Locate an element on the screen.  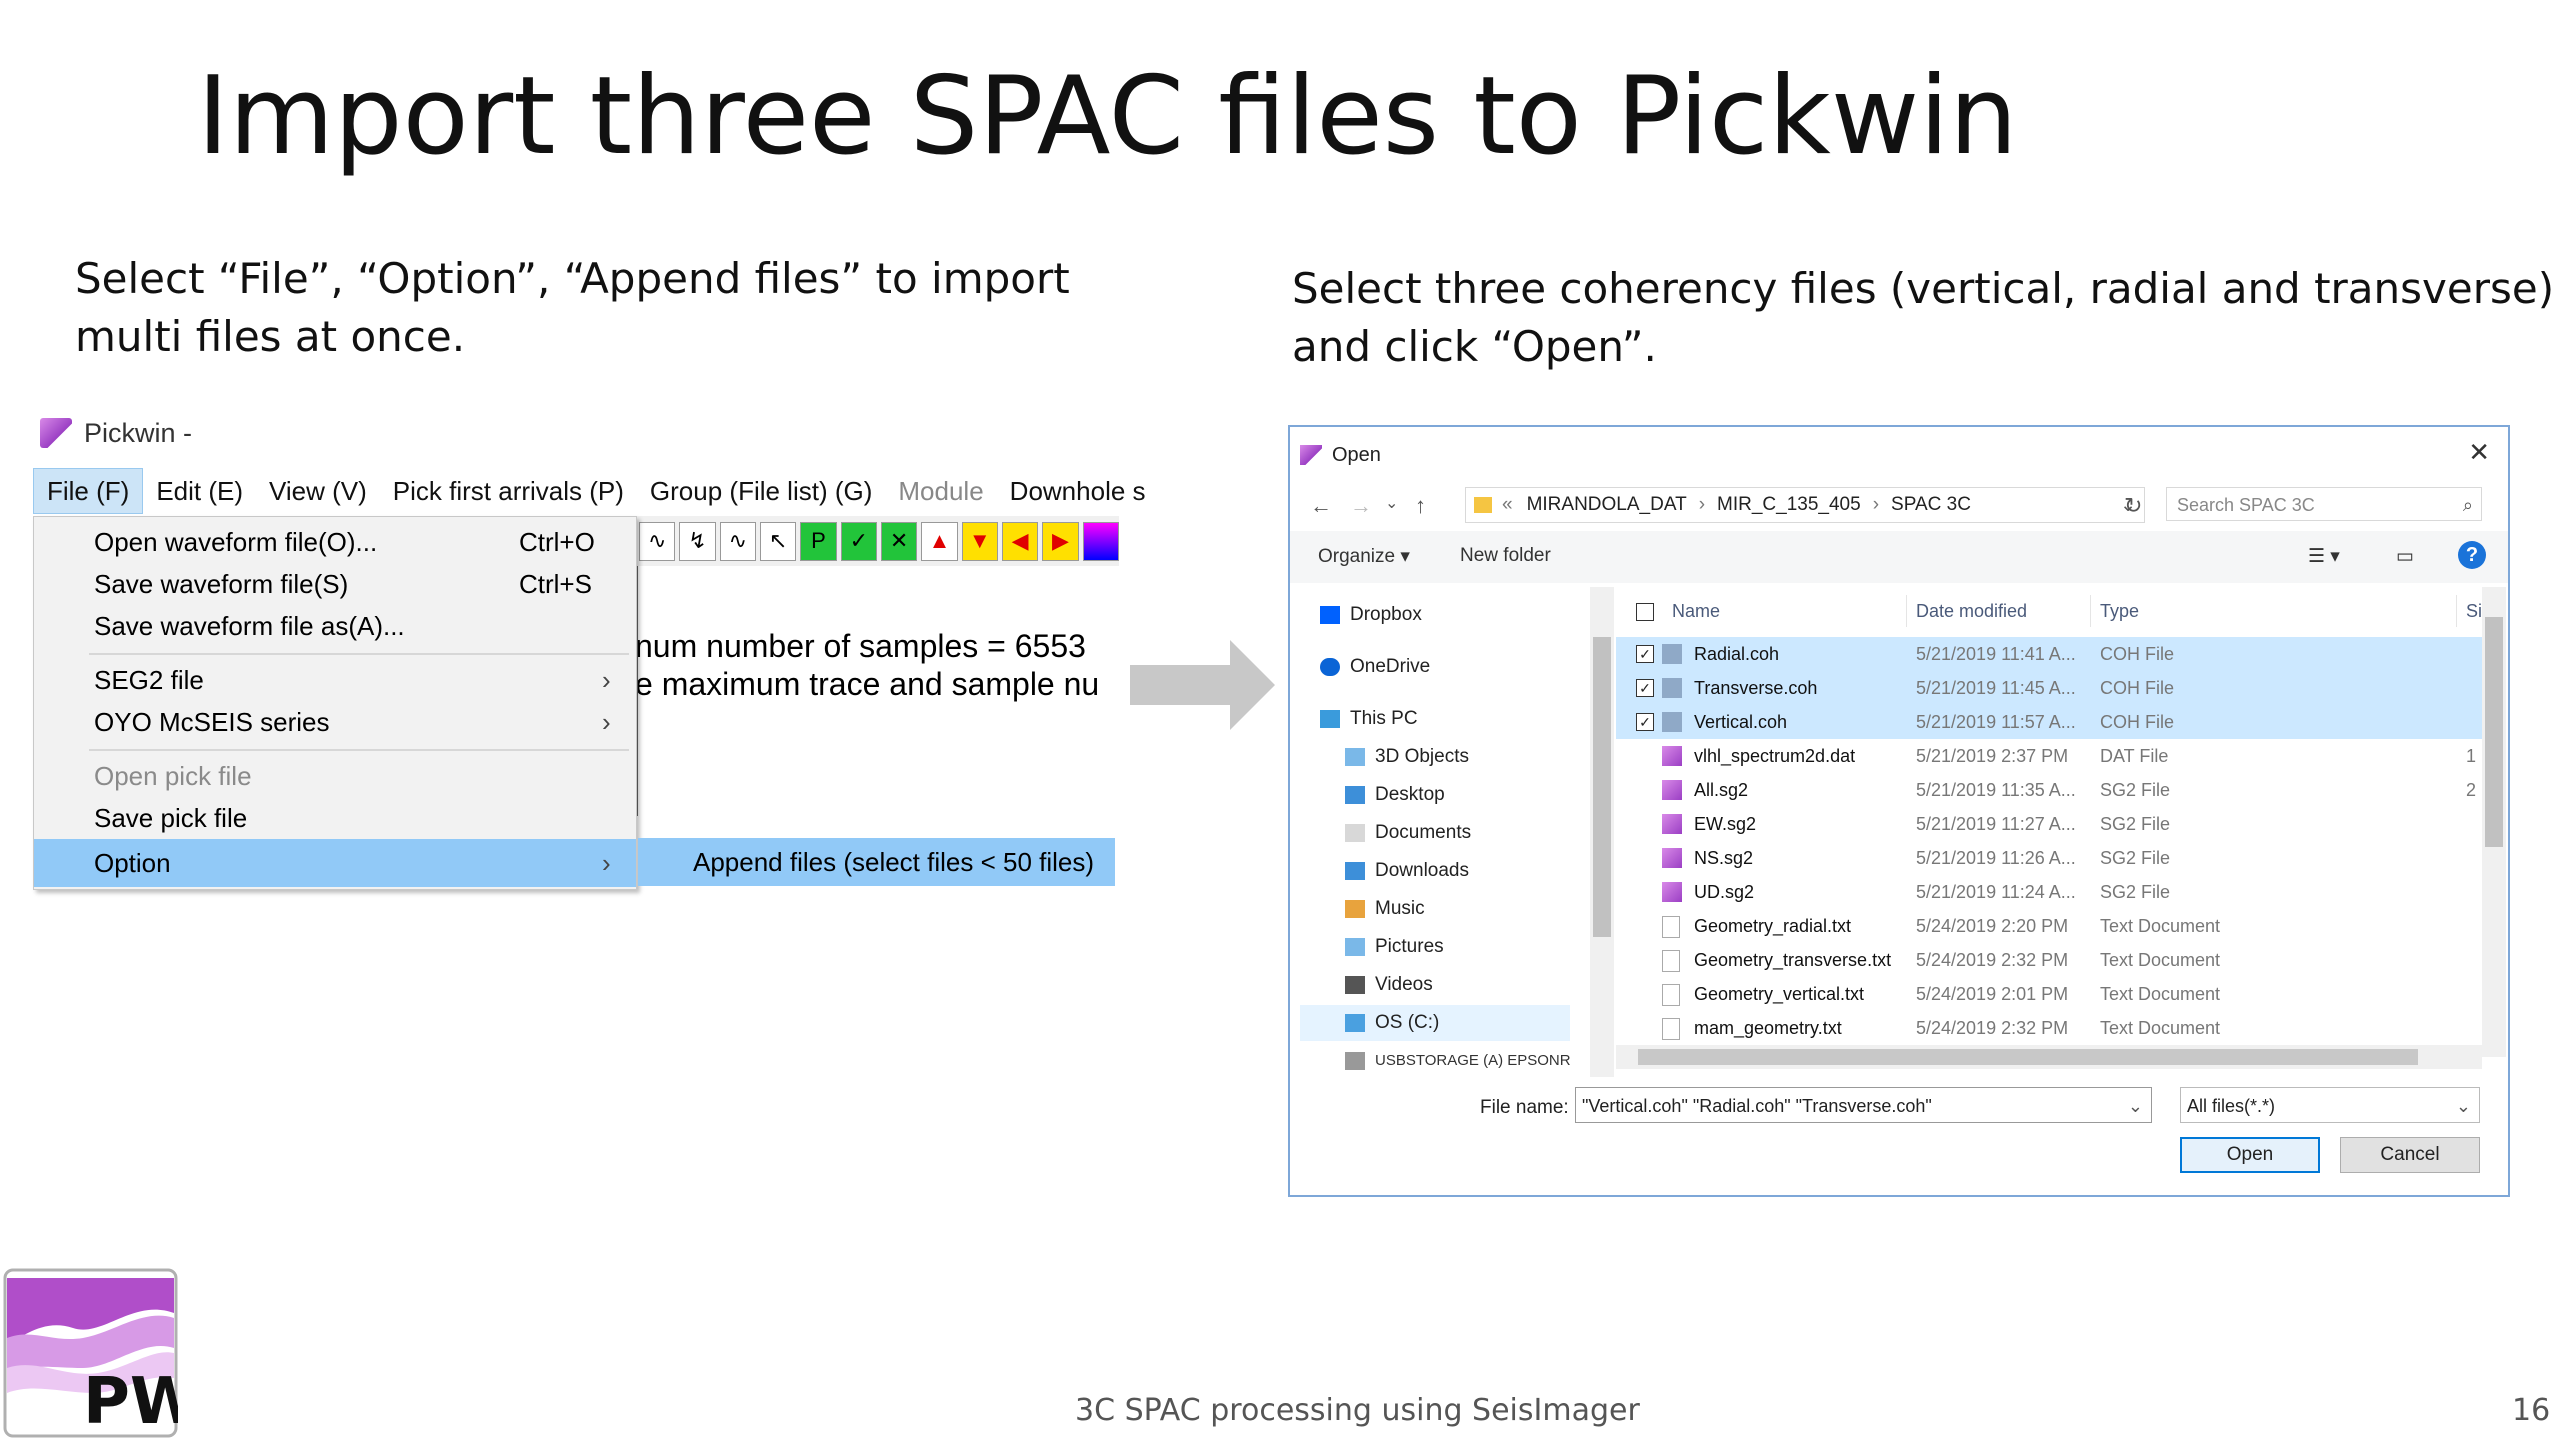
pointer-icon: ↖ is located at coordinates (778, 541).